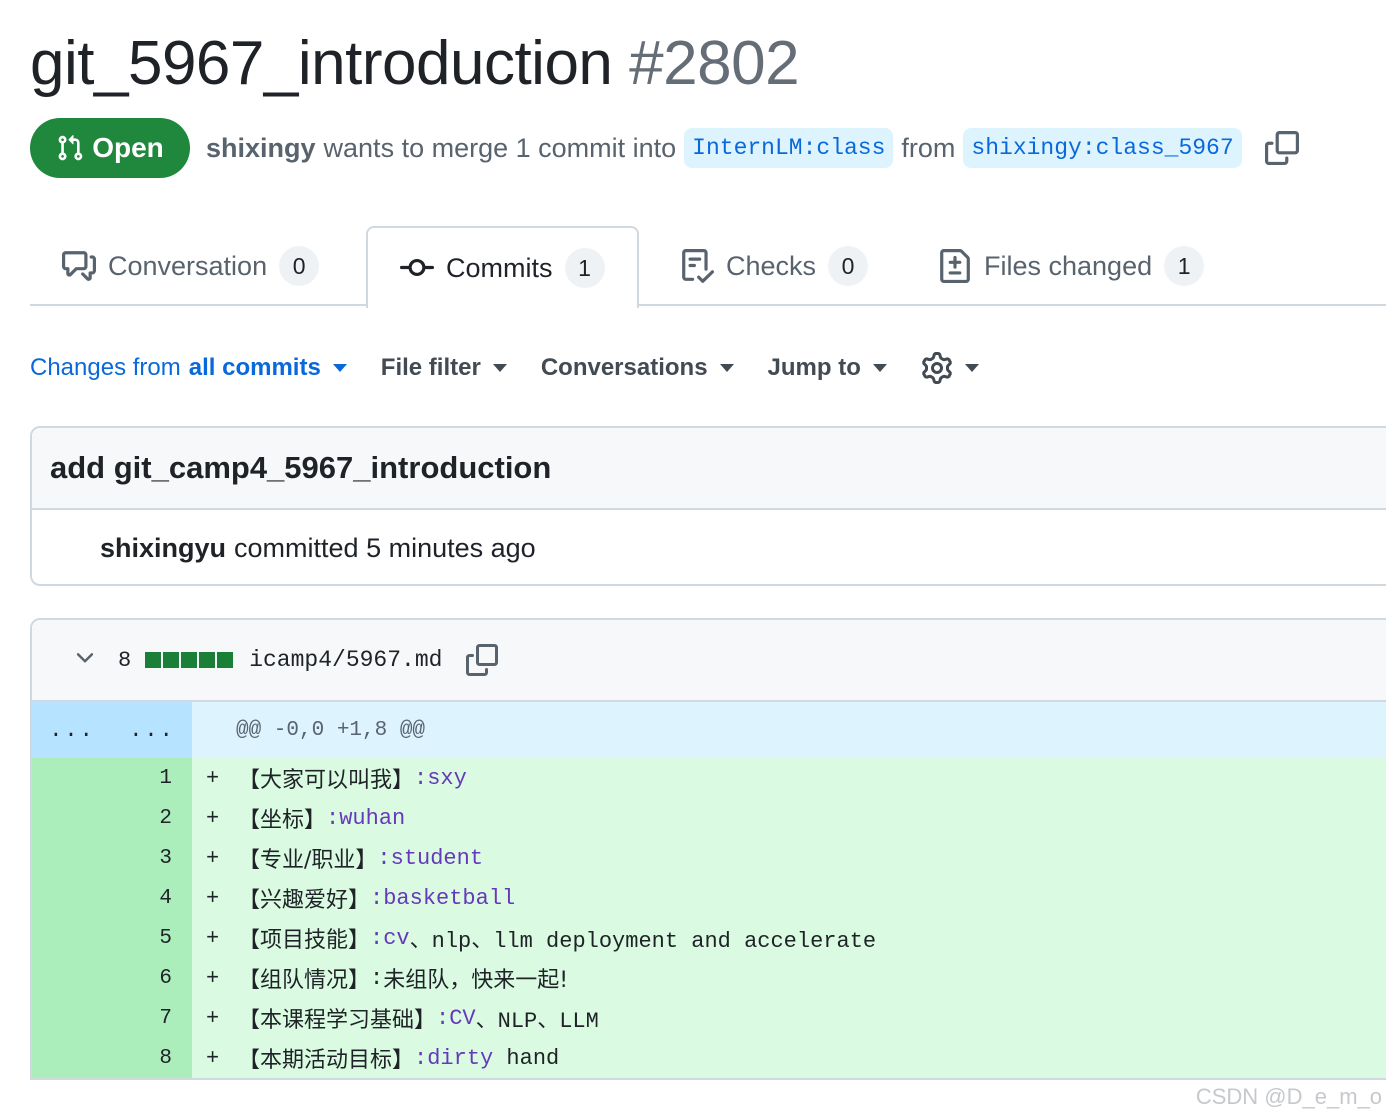 The height and width of the screenshot is (1118, 1386). Describe the element at coordinates (709, 858) in the screenshot. I see `diff-line: 3 + 【专业/职业】: student` at that location.